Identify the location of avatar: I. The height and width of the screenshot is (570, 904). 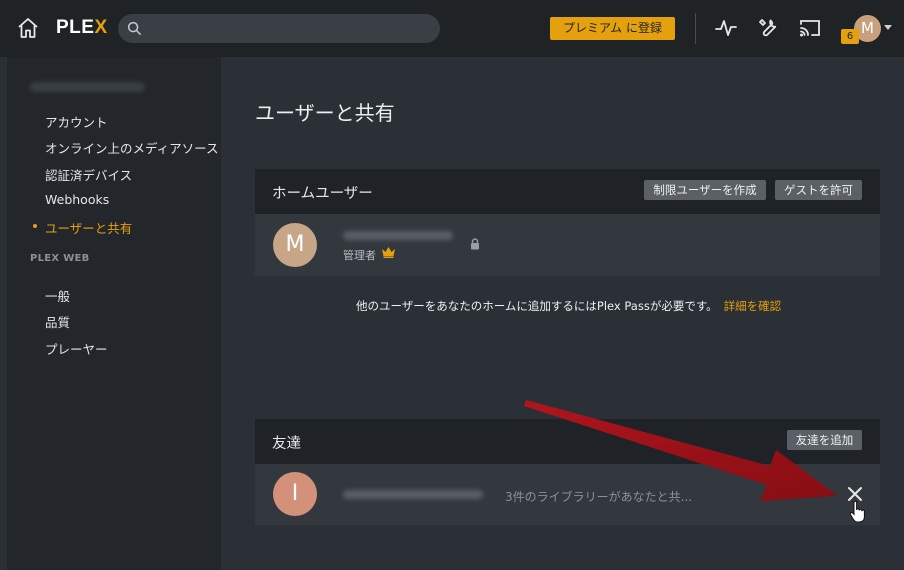
(295, 494).